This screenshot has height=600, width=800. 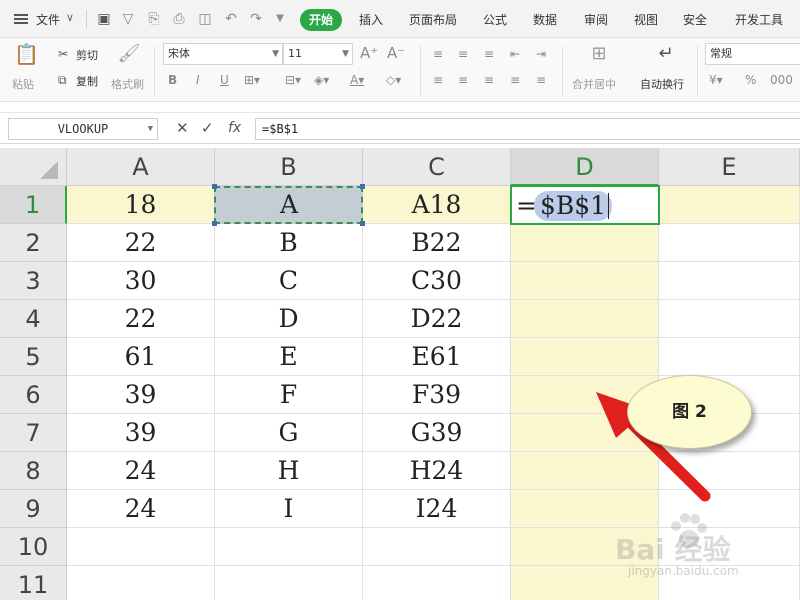 I want to click on name-box: VLOOKUP ▼, so click(x=83, y=129).